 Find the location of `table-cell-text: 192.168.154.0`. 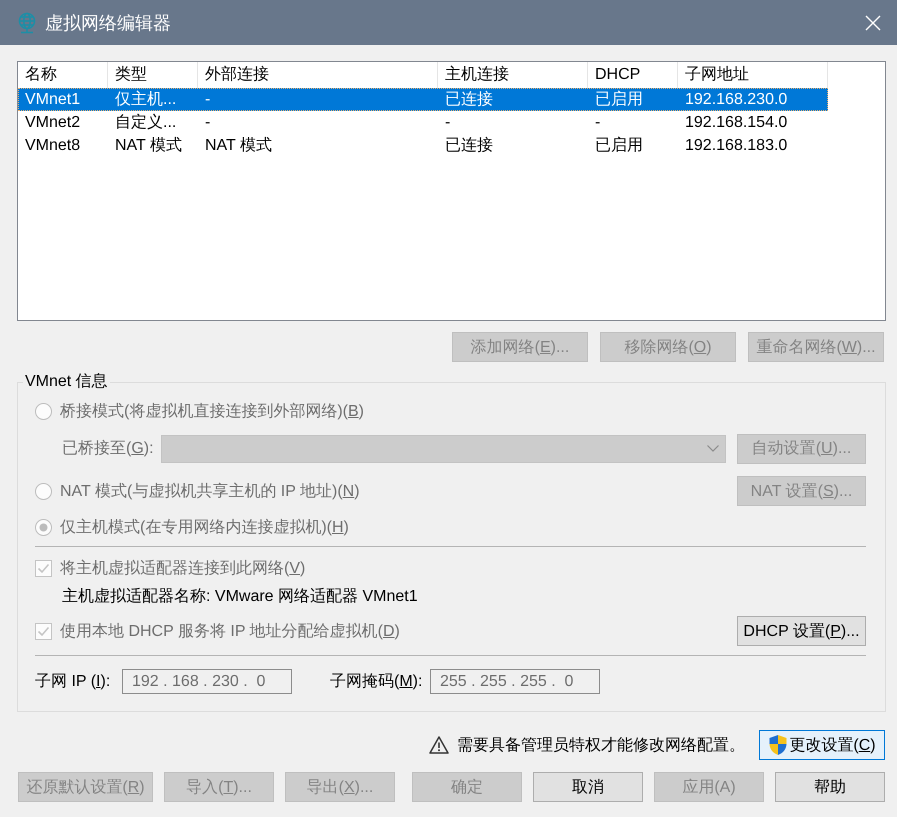

table-cell-text: 192.168.154.0 is located at coordinates (736, 123).